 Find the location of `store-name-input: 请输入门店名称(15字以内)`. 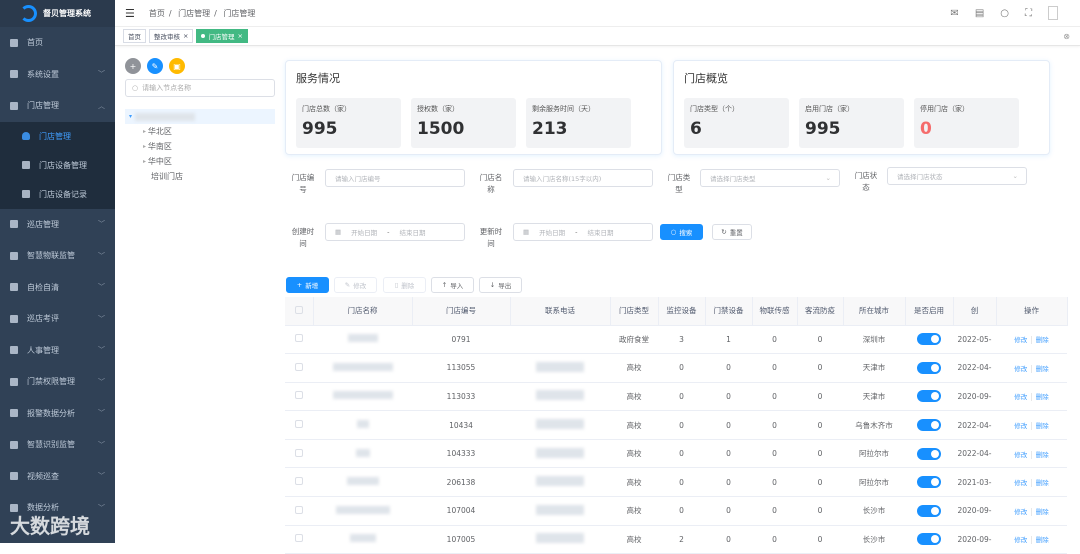

store-name-input: 请输入门店名称(15字以内) is located at coordinates (583, 178).